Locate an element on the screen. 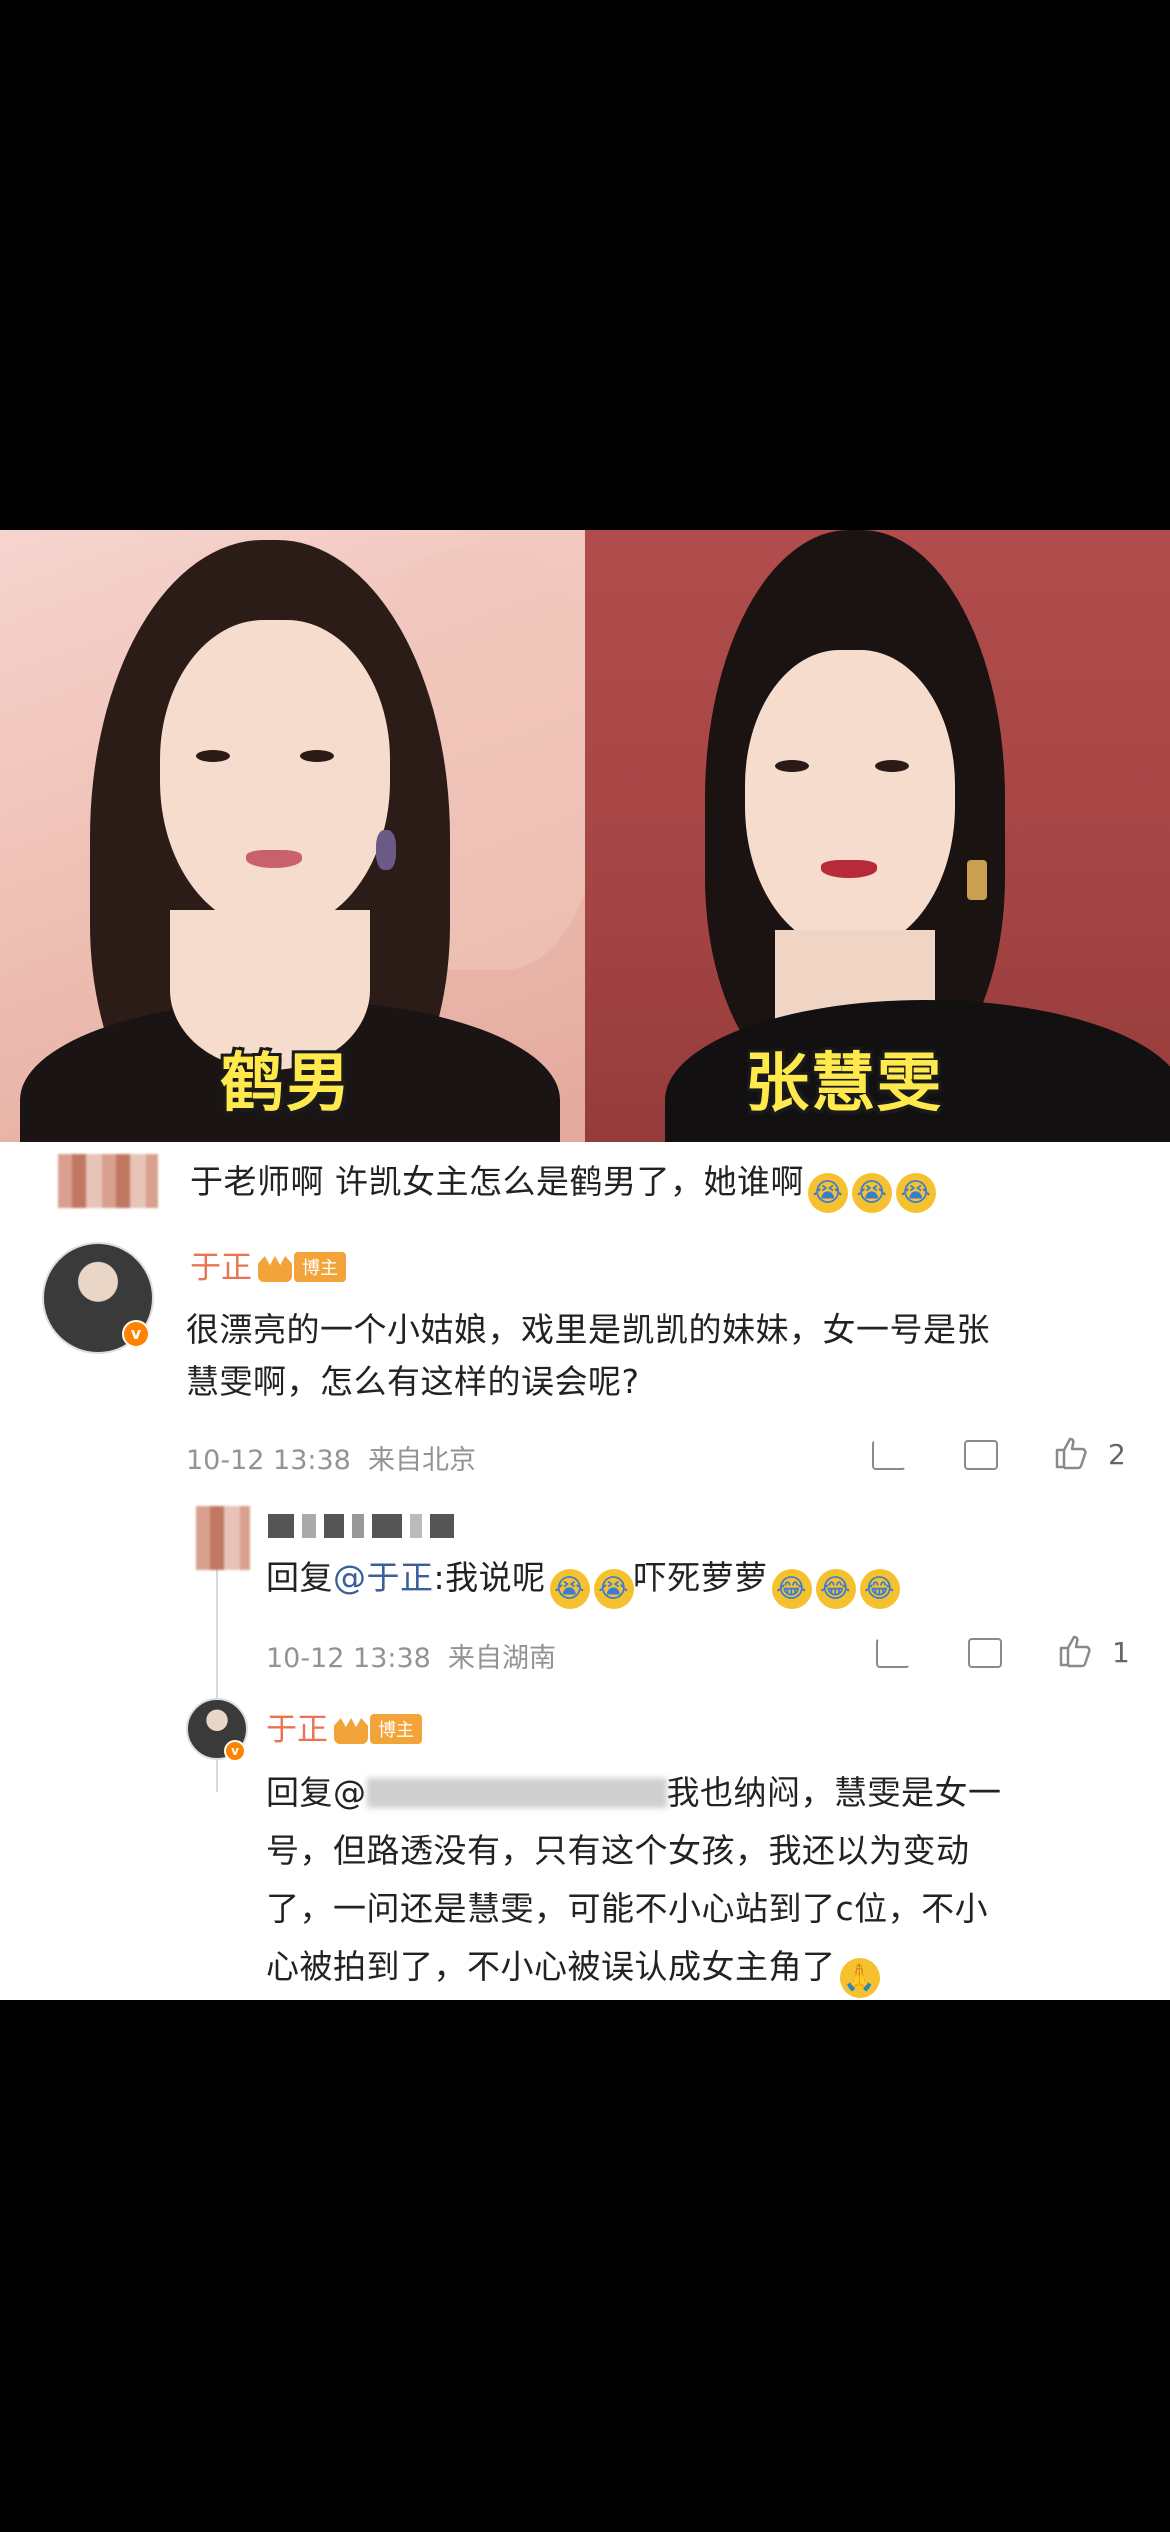 This screenshot has width=1170, height=2532. sub-reply-2-line-3: 了，一问还是慧雯，可能不小心站到了c位，不小 is located at coordinates (627, 1908).